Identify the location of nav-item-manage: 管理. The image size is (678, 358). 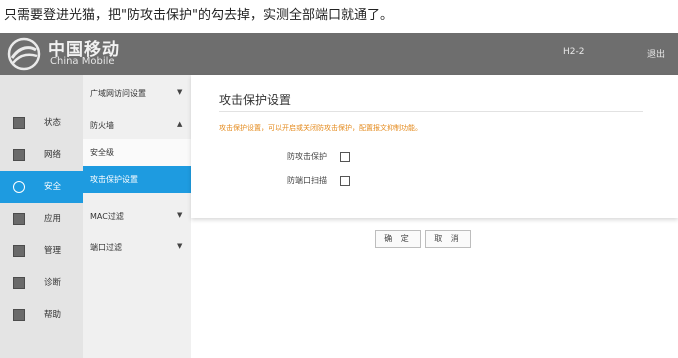
(41, 251).